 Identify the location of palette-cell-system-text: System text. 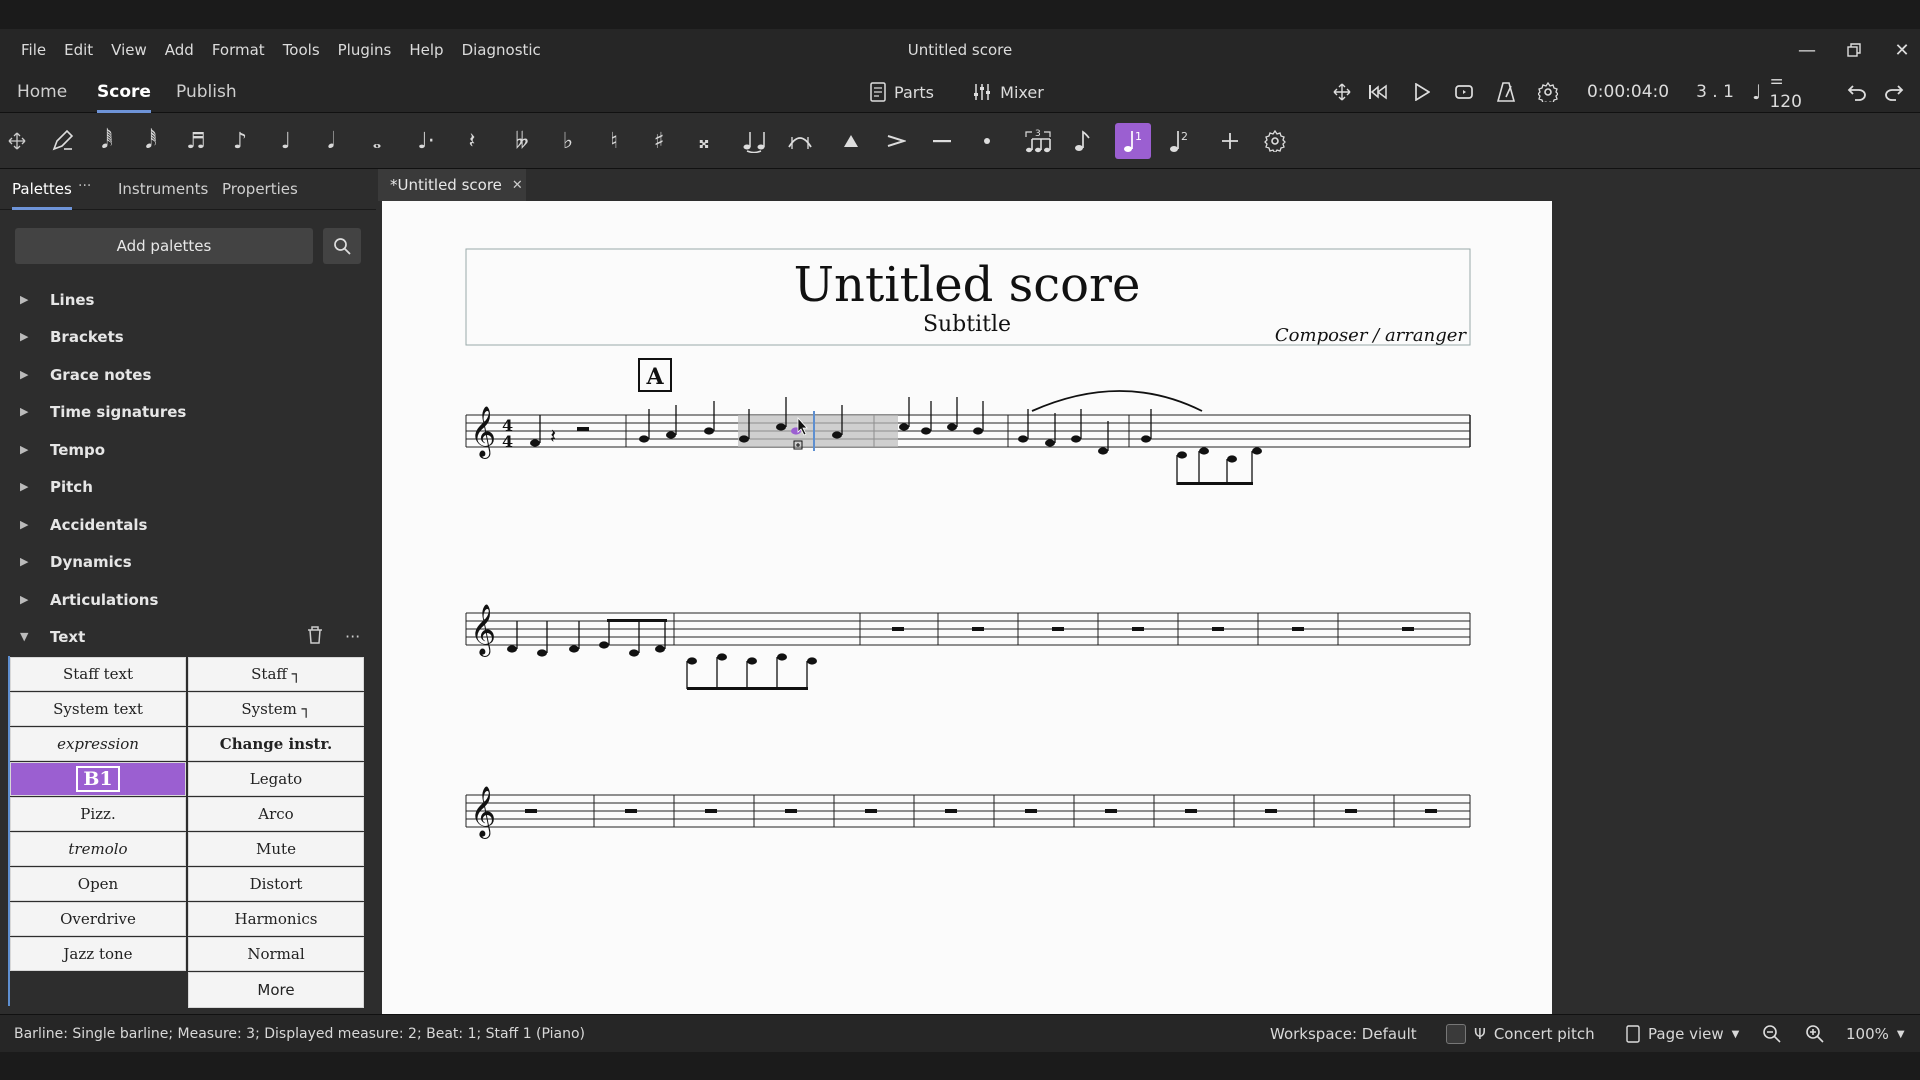
(98, 709).